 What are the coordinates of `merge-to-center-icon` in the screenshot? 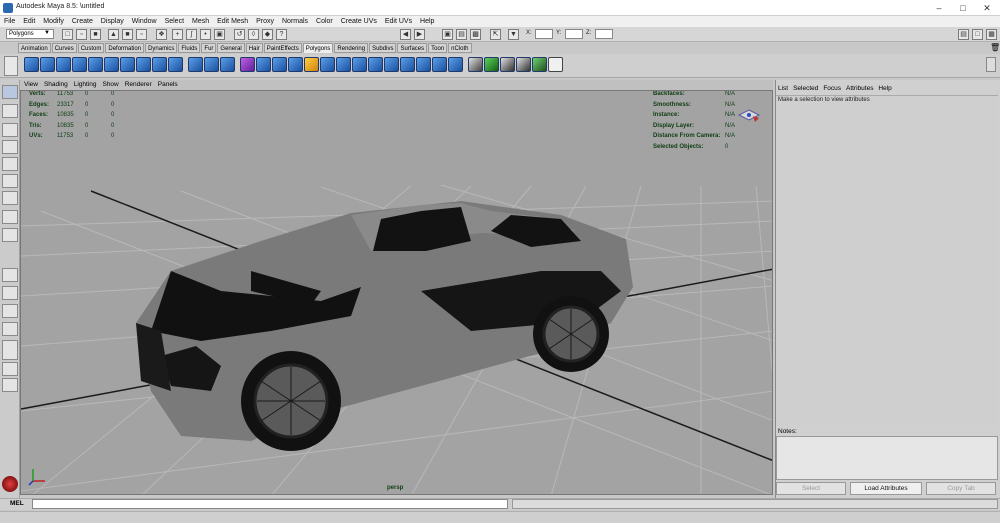 It's located at (391, 64).